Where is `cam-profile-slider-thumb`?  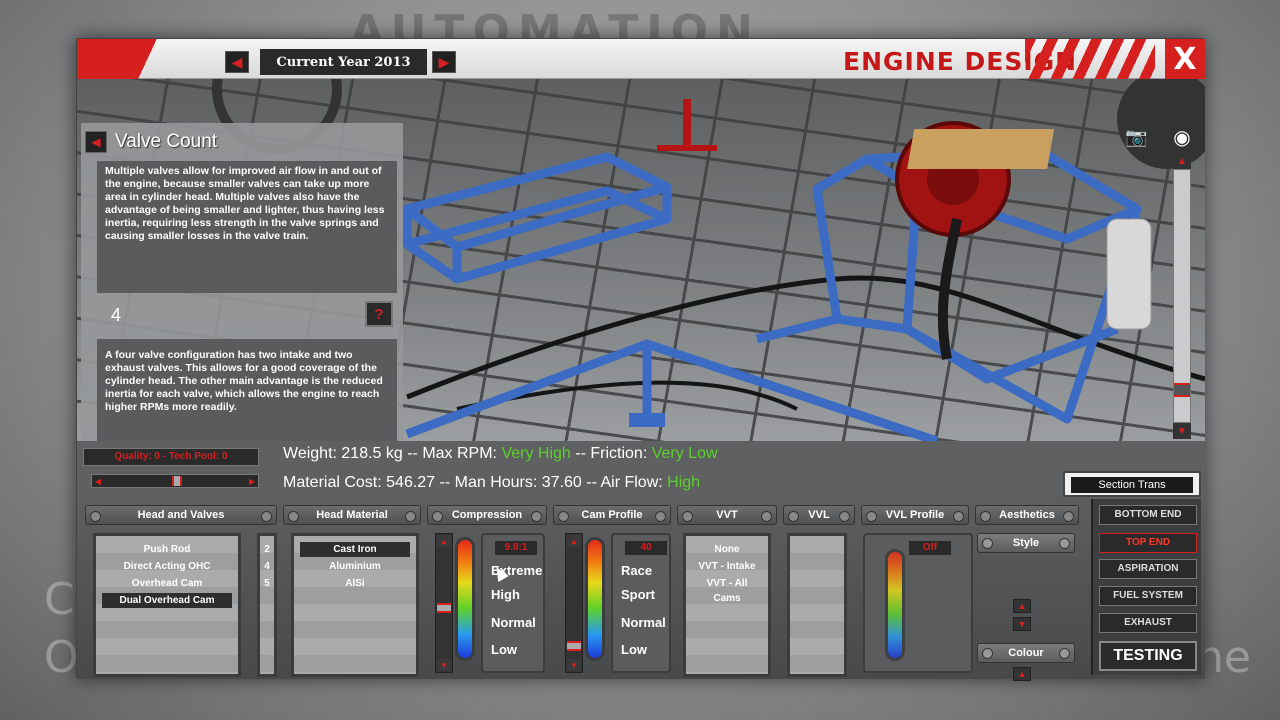
cam-profile-slider-thumb is located at coordinates (574, 646).